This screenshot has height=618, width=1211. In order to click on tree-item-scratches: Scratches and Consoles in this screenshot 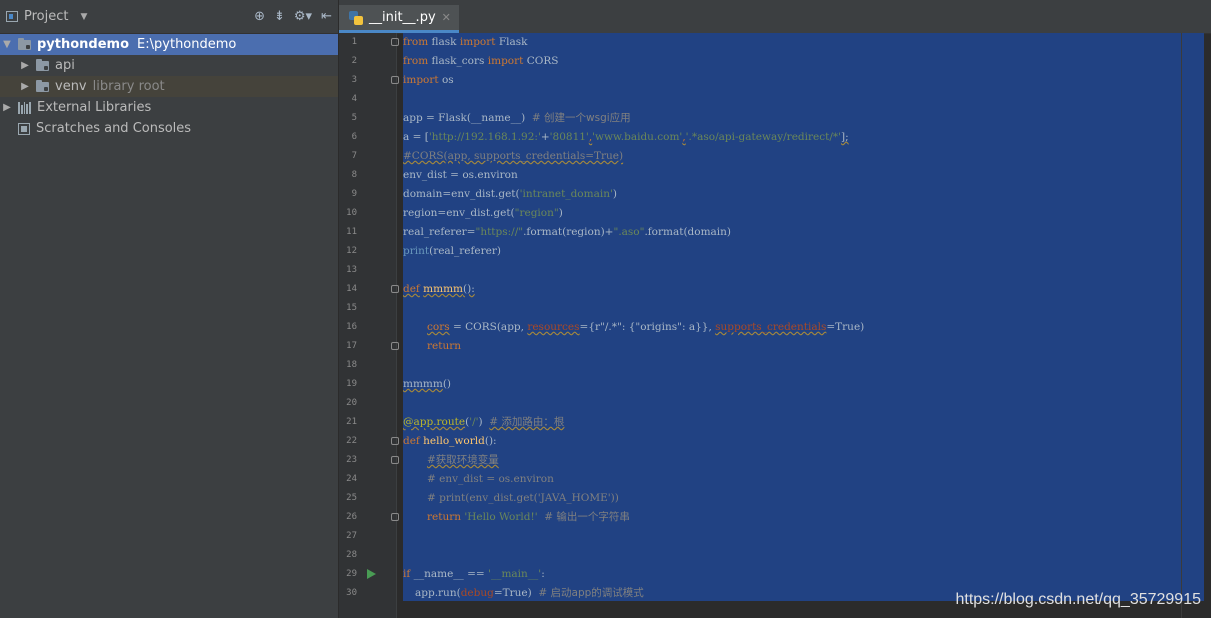, I will do `click(169, 128)`.